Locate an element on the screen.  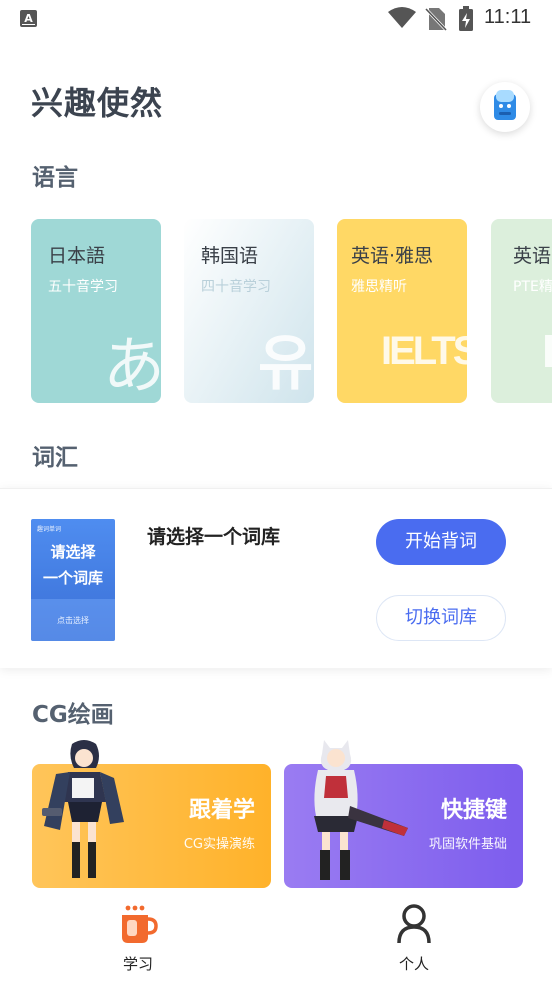
section-title-cg: CG绘画 is located at coordinates (73, 715).